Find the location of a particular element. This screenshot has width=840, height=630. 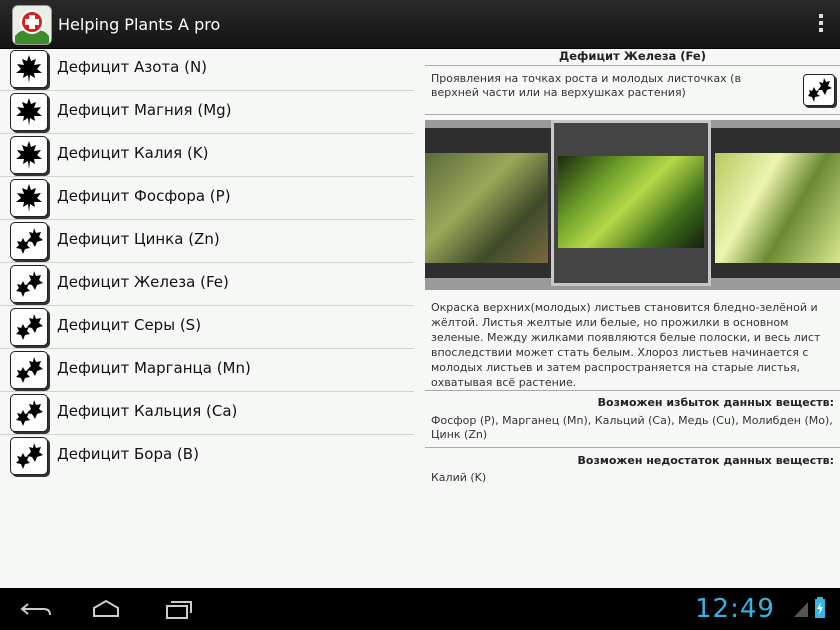

list-item: Дефицит Бора (B) is located at coordinates (207, 456).